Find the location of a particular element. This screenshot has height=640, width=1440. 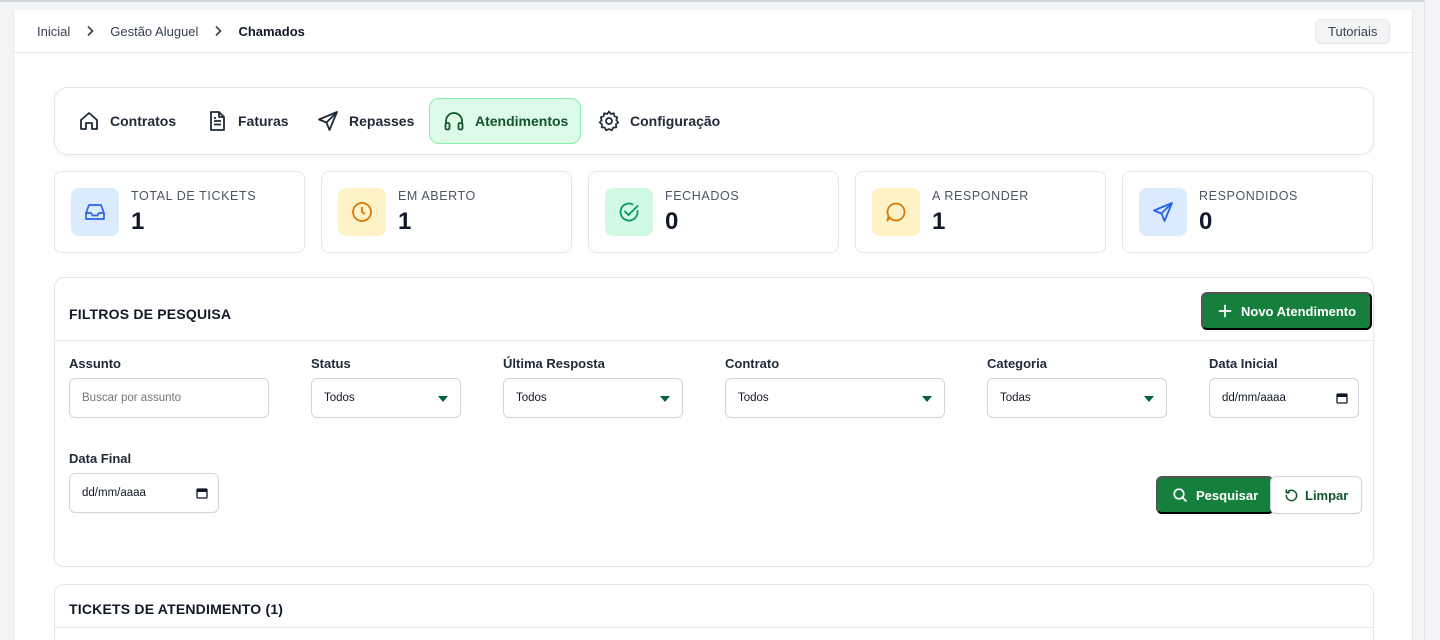

contract-value: Todos is located at coordinates (753, 398).